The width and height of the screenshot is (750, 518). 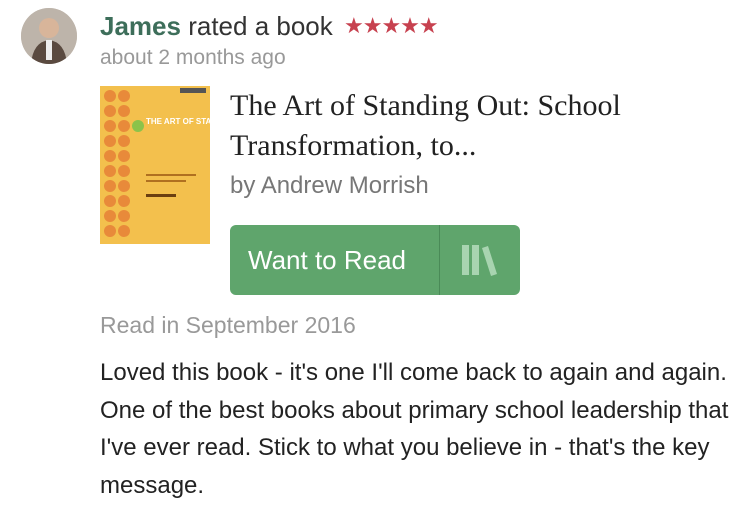 I want to click on activity-action: rated a book, so click(x=260, y=26).